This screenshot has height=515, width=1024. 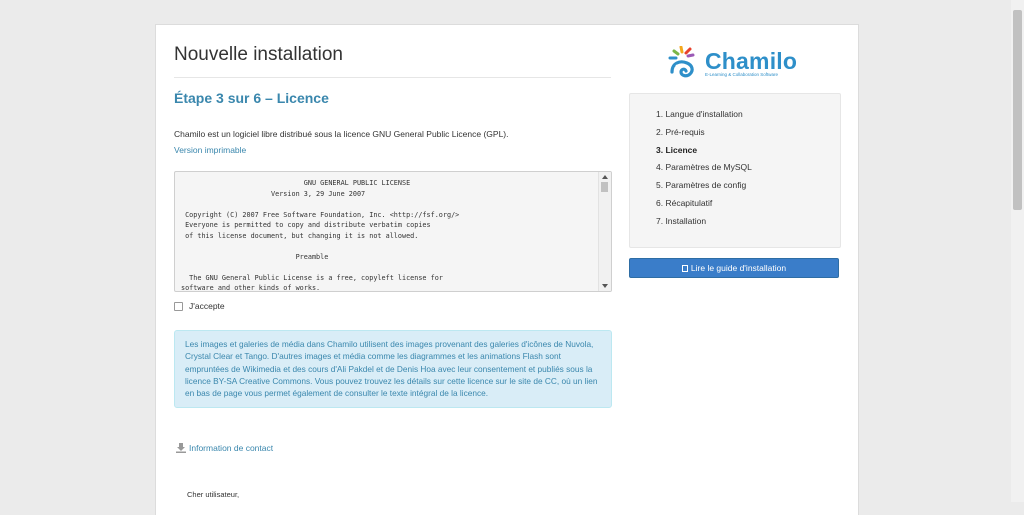 I want to click on step-item: 4. Paramètres de MySQL, so click(x=704, y=167).